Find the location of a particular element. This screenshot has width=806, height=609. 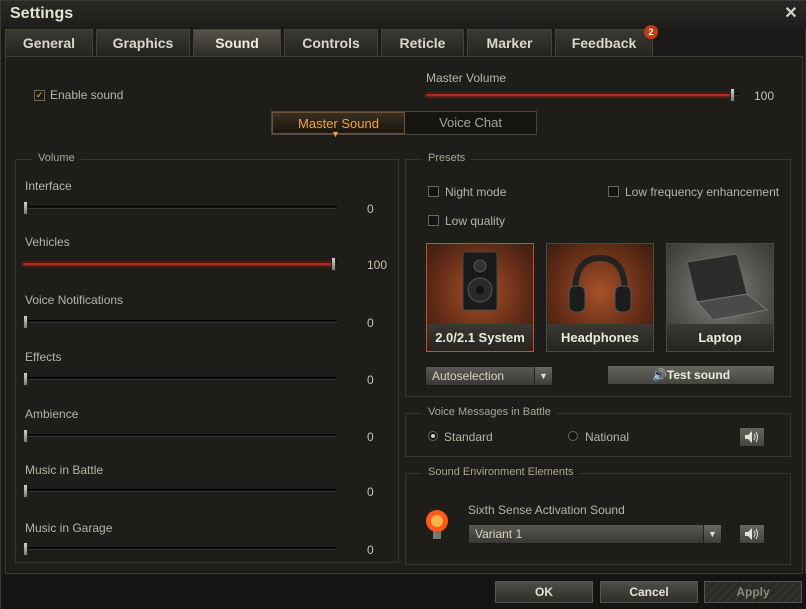

tab-reticle: Reticle is located at coordinates (422, 42).